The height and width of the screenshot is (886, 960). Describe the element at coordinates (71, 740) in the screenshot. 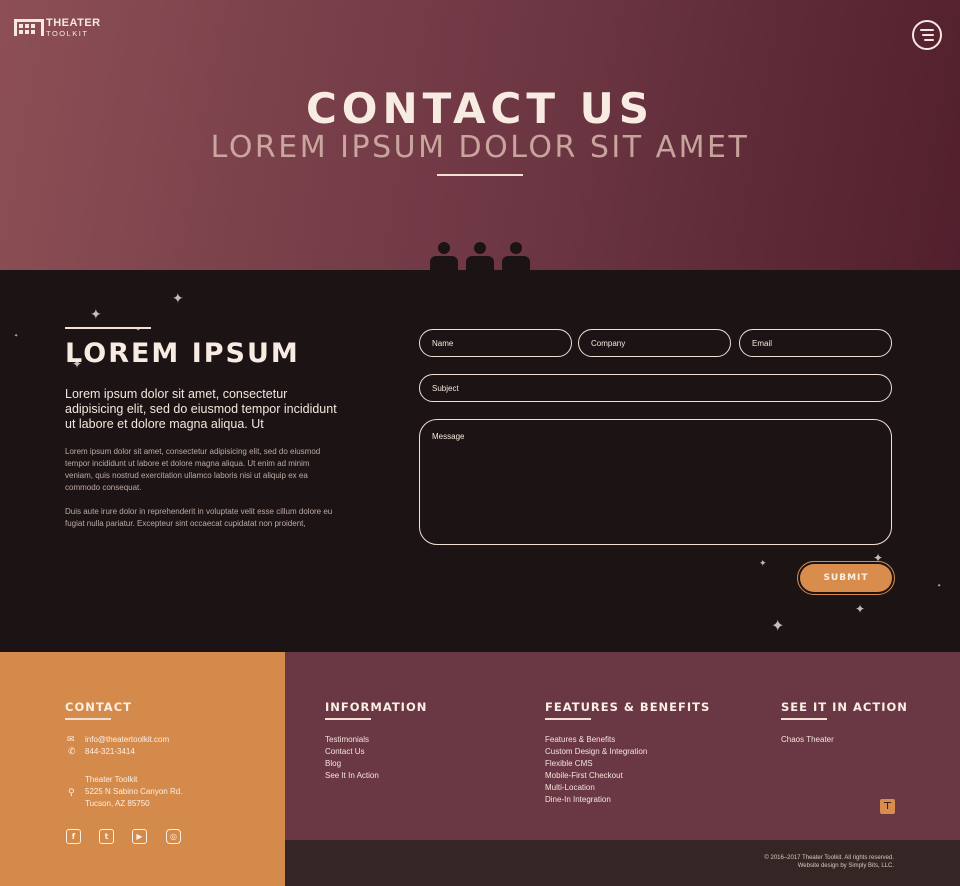

I see `envelope-icon: ✉` at that location.